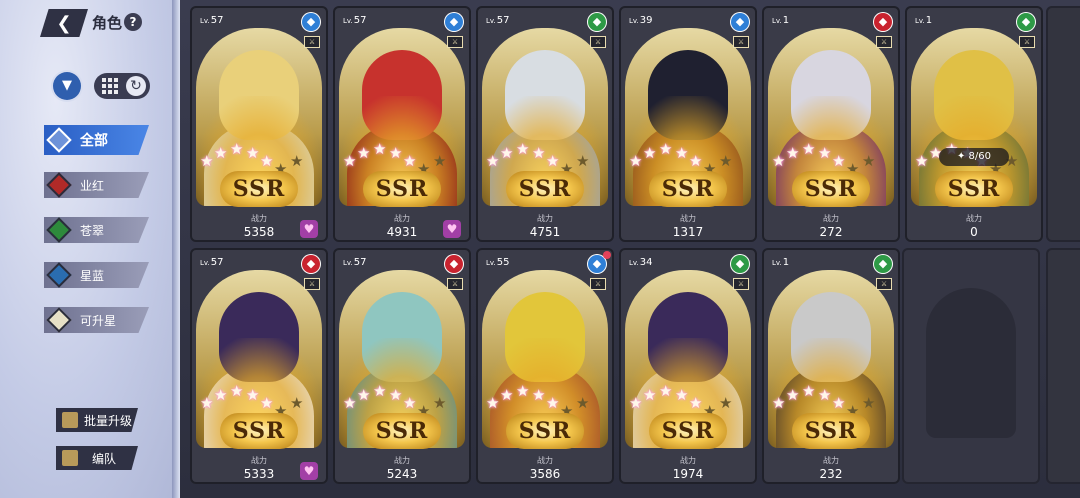 This screenshot has height=498, width=1080. Describe the element at coordinates (59, 275) in the screenshot. I see `blue-element-icon` at that location.